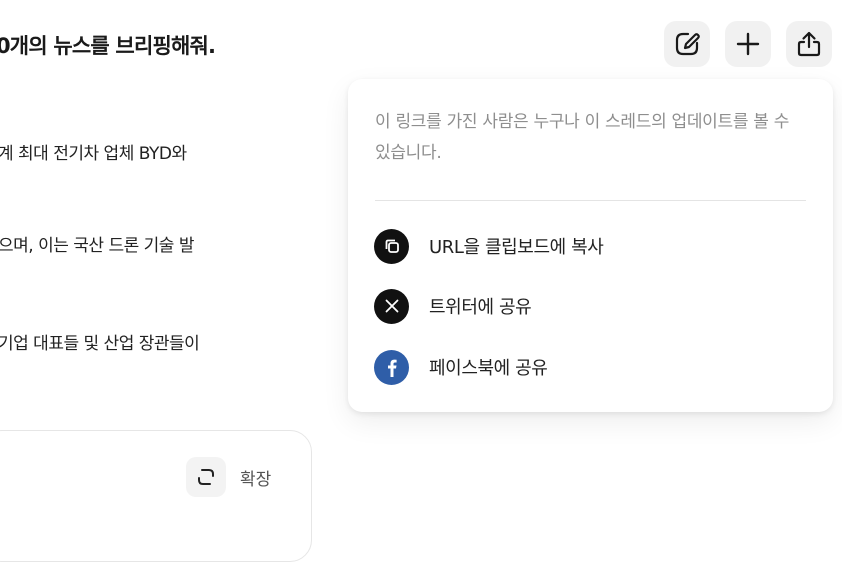  I want to click on share-twitter-menu-item: 트위터에 공유, so click(453, 306).